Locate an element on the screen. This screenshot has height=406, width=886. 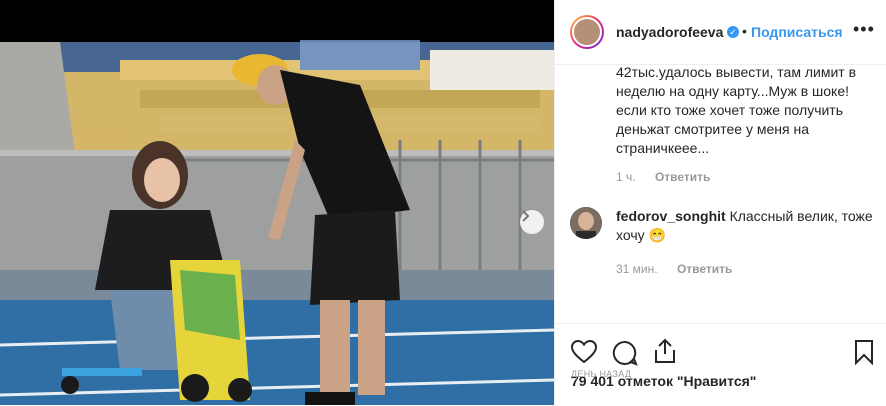
comment-reply-button: Ответить is located at coordinates (704, 269).